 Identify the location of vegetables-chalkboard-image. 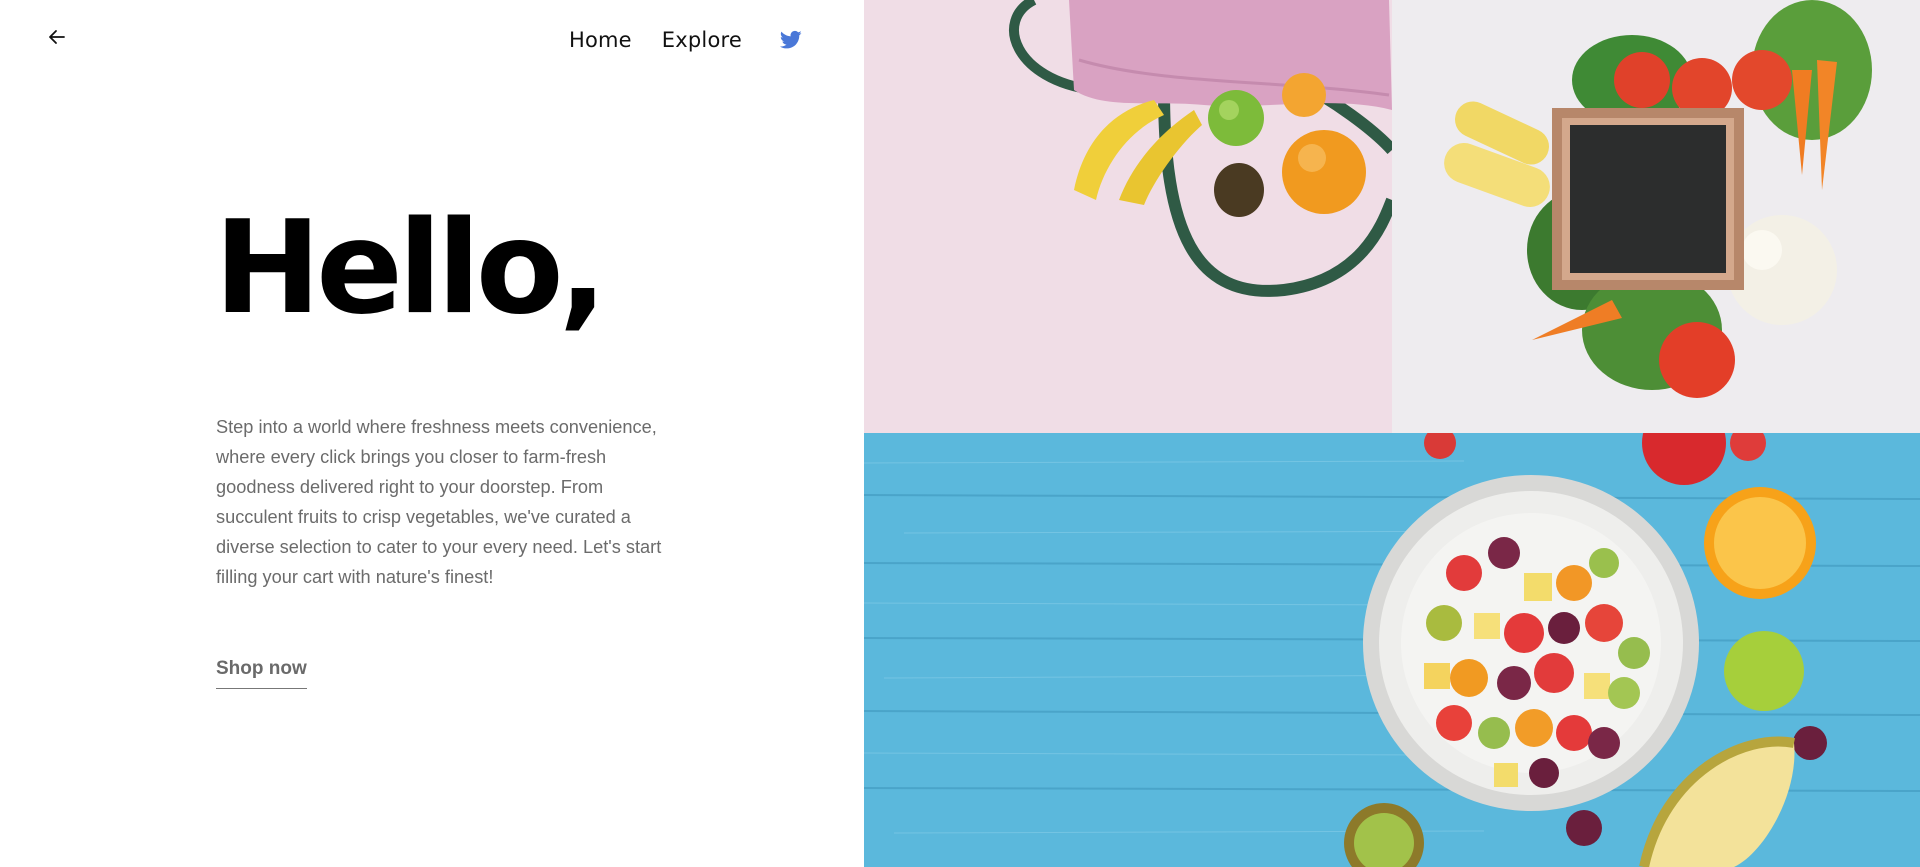
(1656, 216).